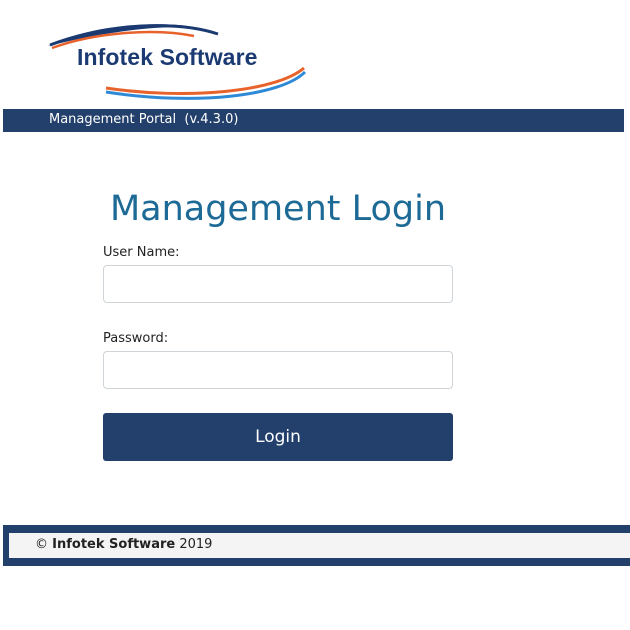  I want to click on company-logo: Infotek Software, so click(177, 59).